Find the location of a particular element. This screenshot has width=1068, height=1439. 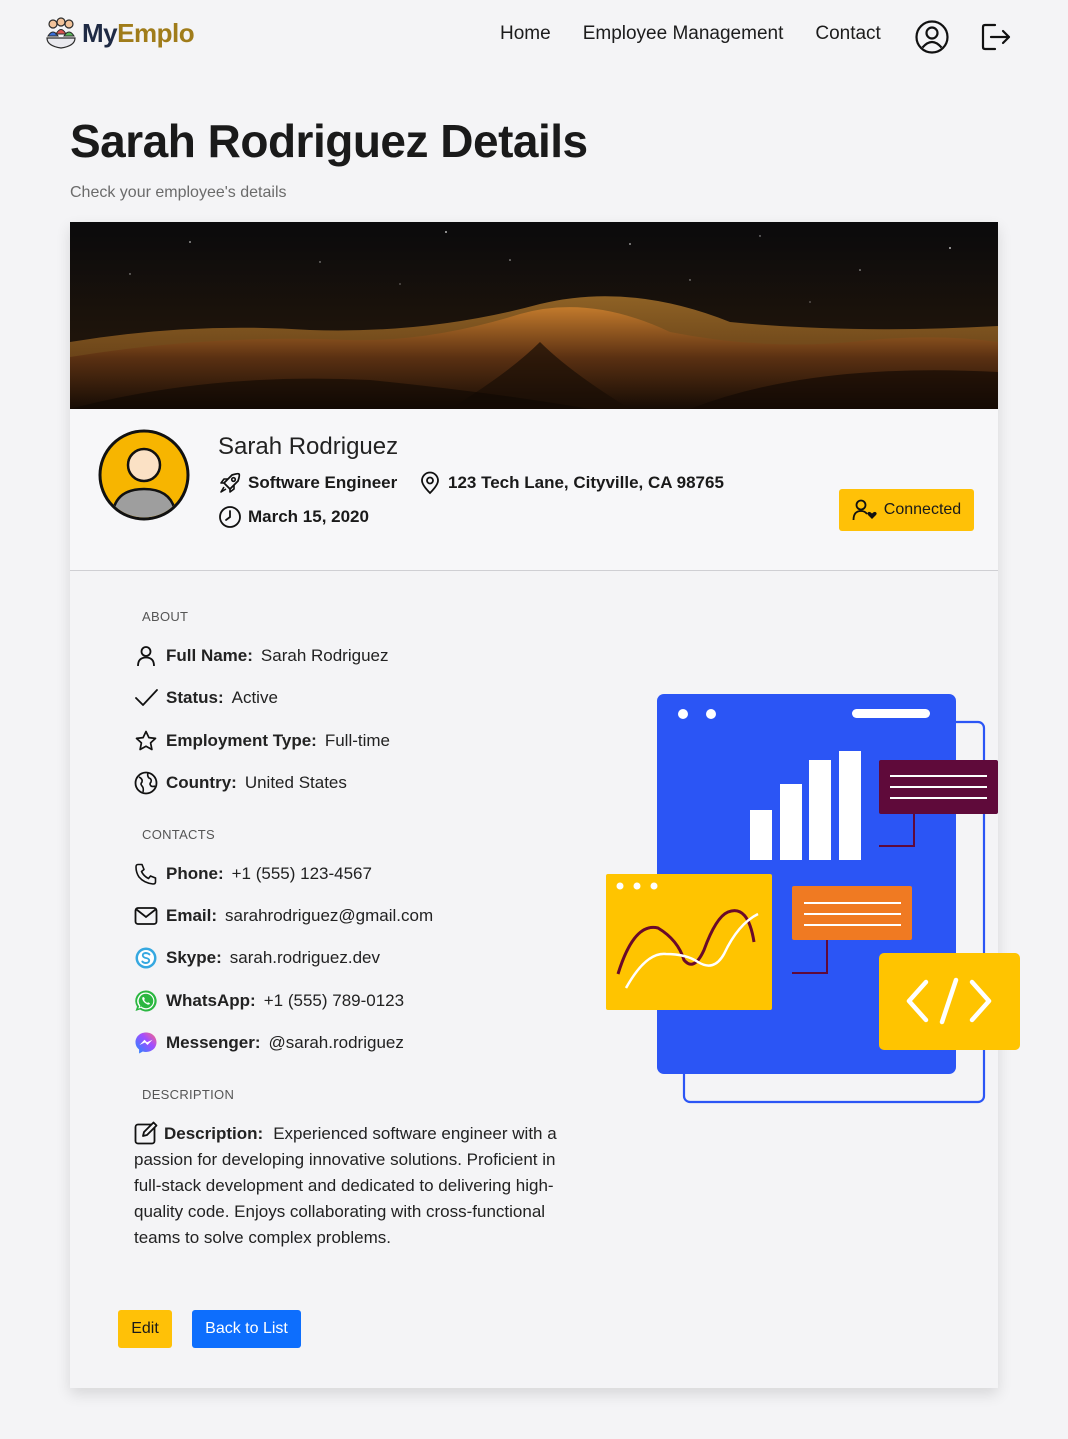

address-text: 123 Tech Lane, Cityville, CA 98765 is located at coordinates (586, 482).